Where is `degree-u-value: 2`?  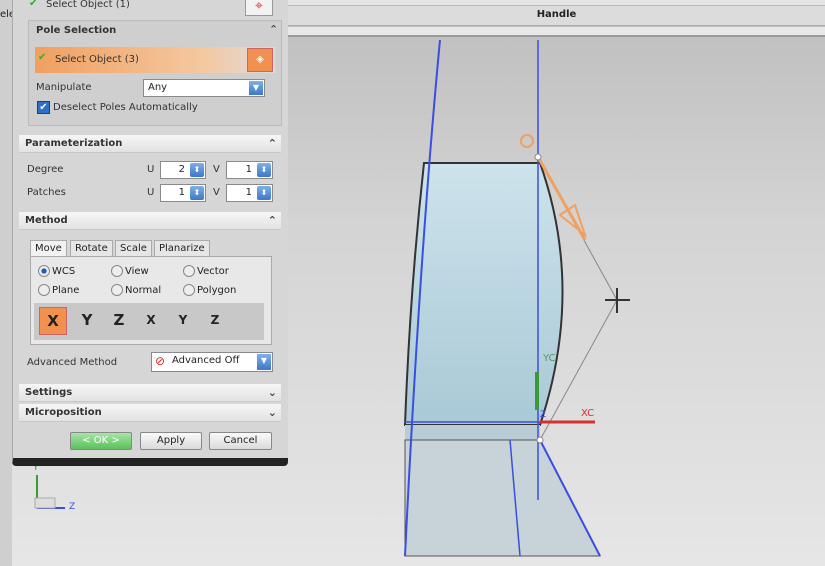 degree-u-value: 2 is located at coordinates (181, 169).